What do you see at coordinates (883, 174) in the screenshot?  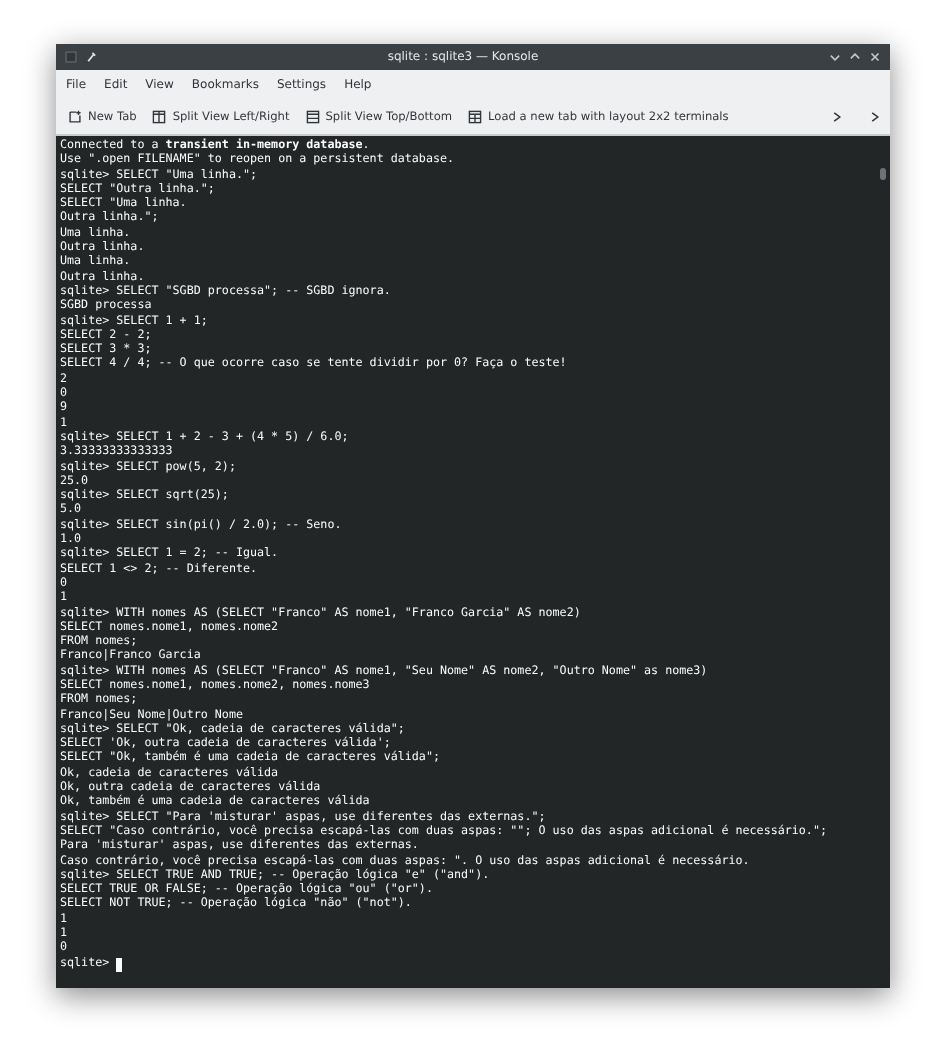 I see `scrollbar-thumb` at bounding box center [883, 174].